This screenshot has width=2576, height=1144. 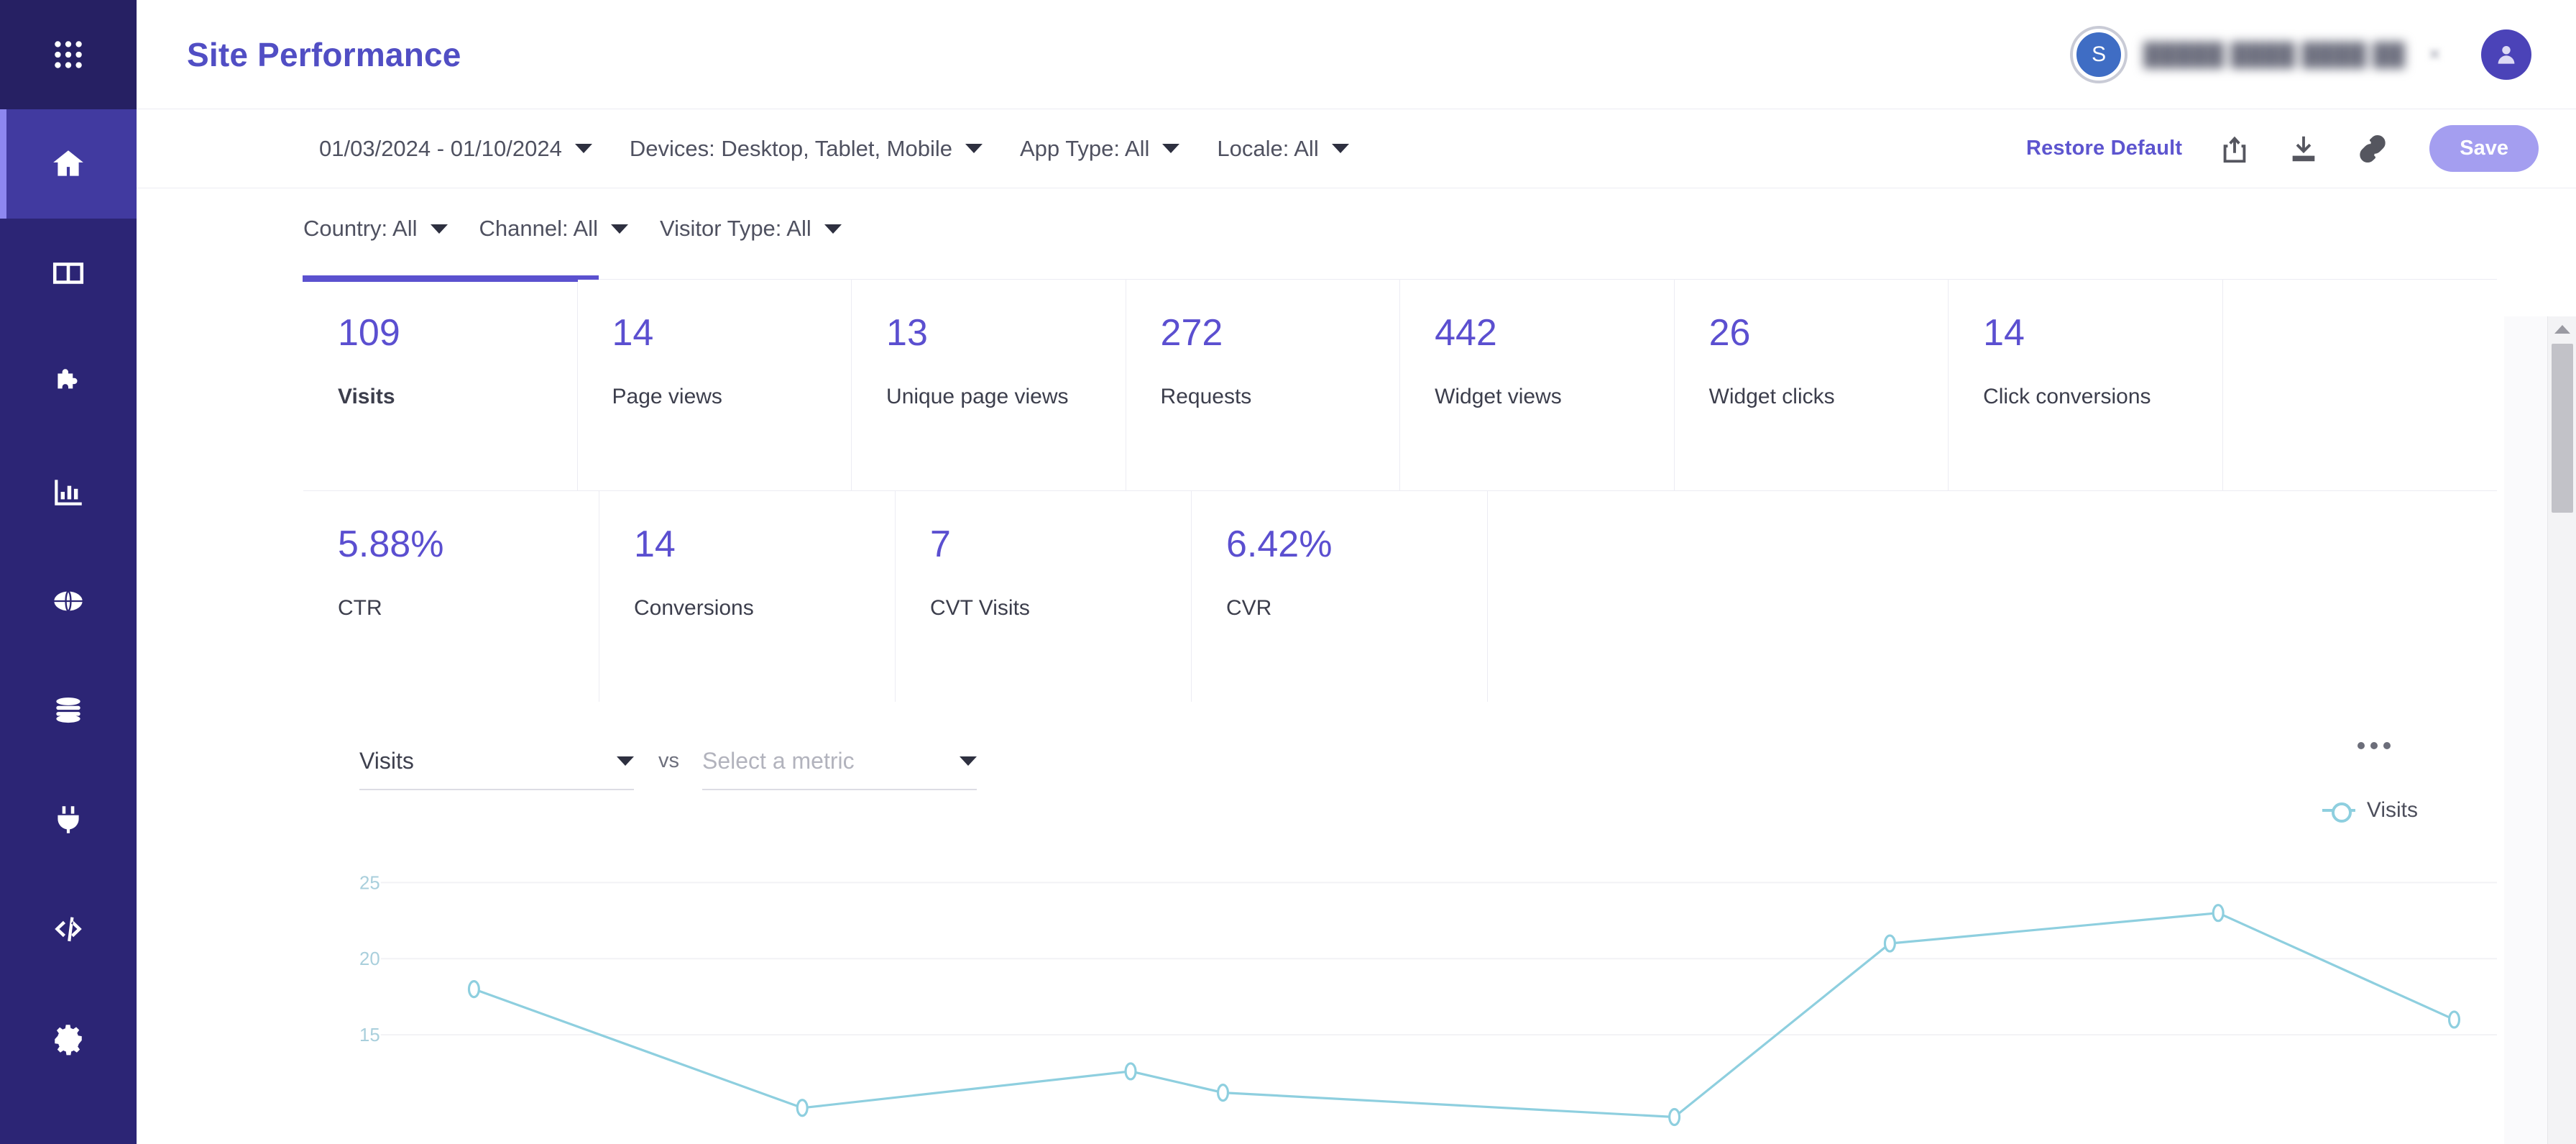 What do you see at coordinates (2282, 148) in the screenshot?
I see `filter-bar-actions: Restore Default Save` at bounding box center [2282, 148].